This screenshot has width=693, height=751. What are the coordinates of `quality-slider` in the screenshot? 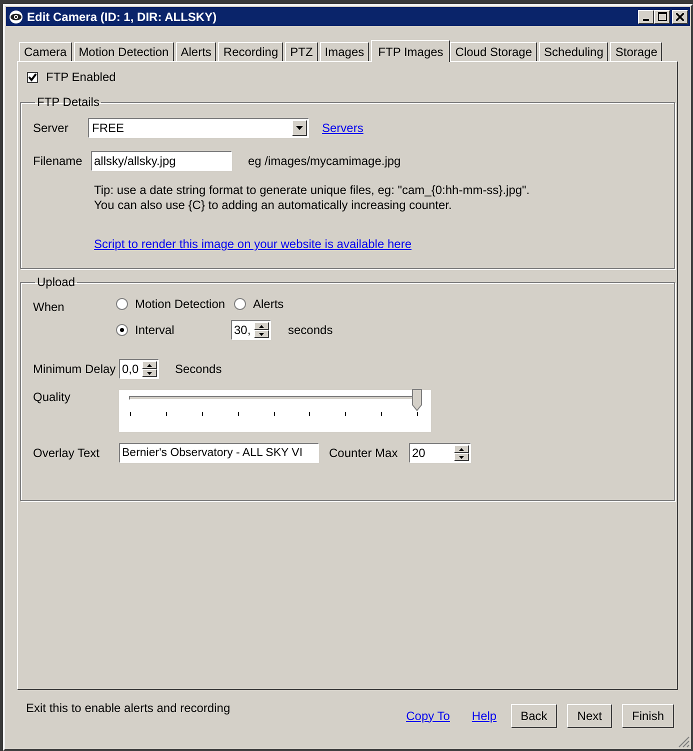 It's located at (275, 411).